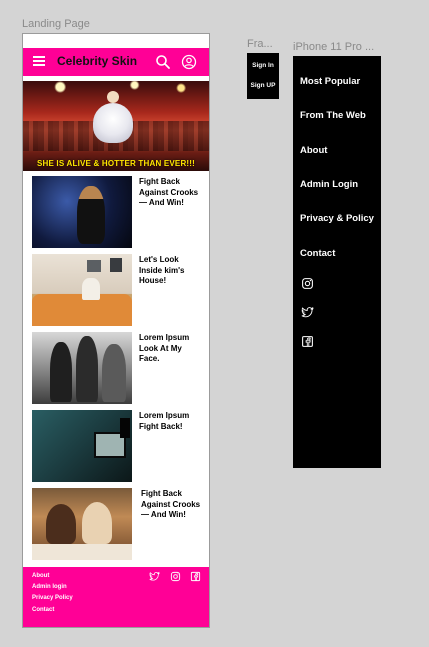 This screenshot has height=647, width=429. Describe the element at coordinates (189, 62) in the screenshot. I see `user-icon` at that location.